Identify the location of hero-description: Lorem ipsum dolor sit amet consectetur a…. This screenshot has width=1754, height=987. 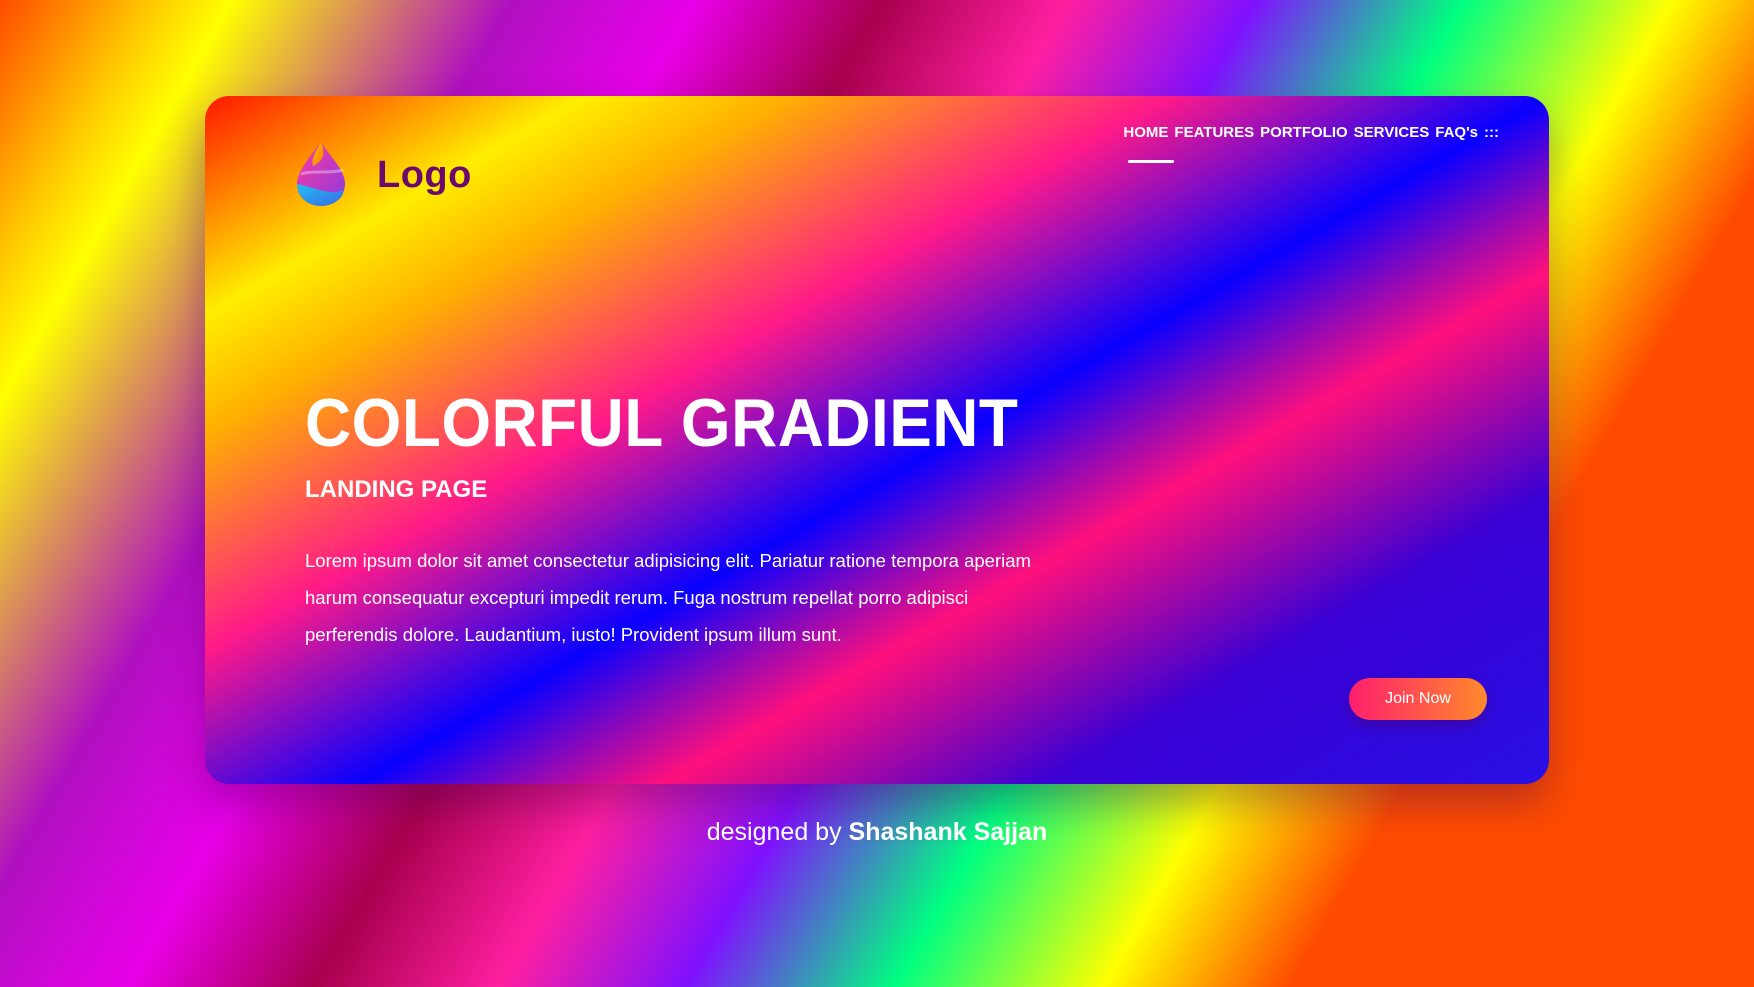
(668, 597).